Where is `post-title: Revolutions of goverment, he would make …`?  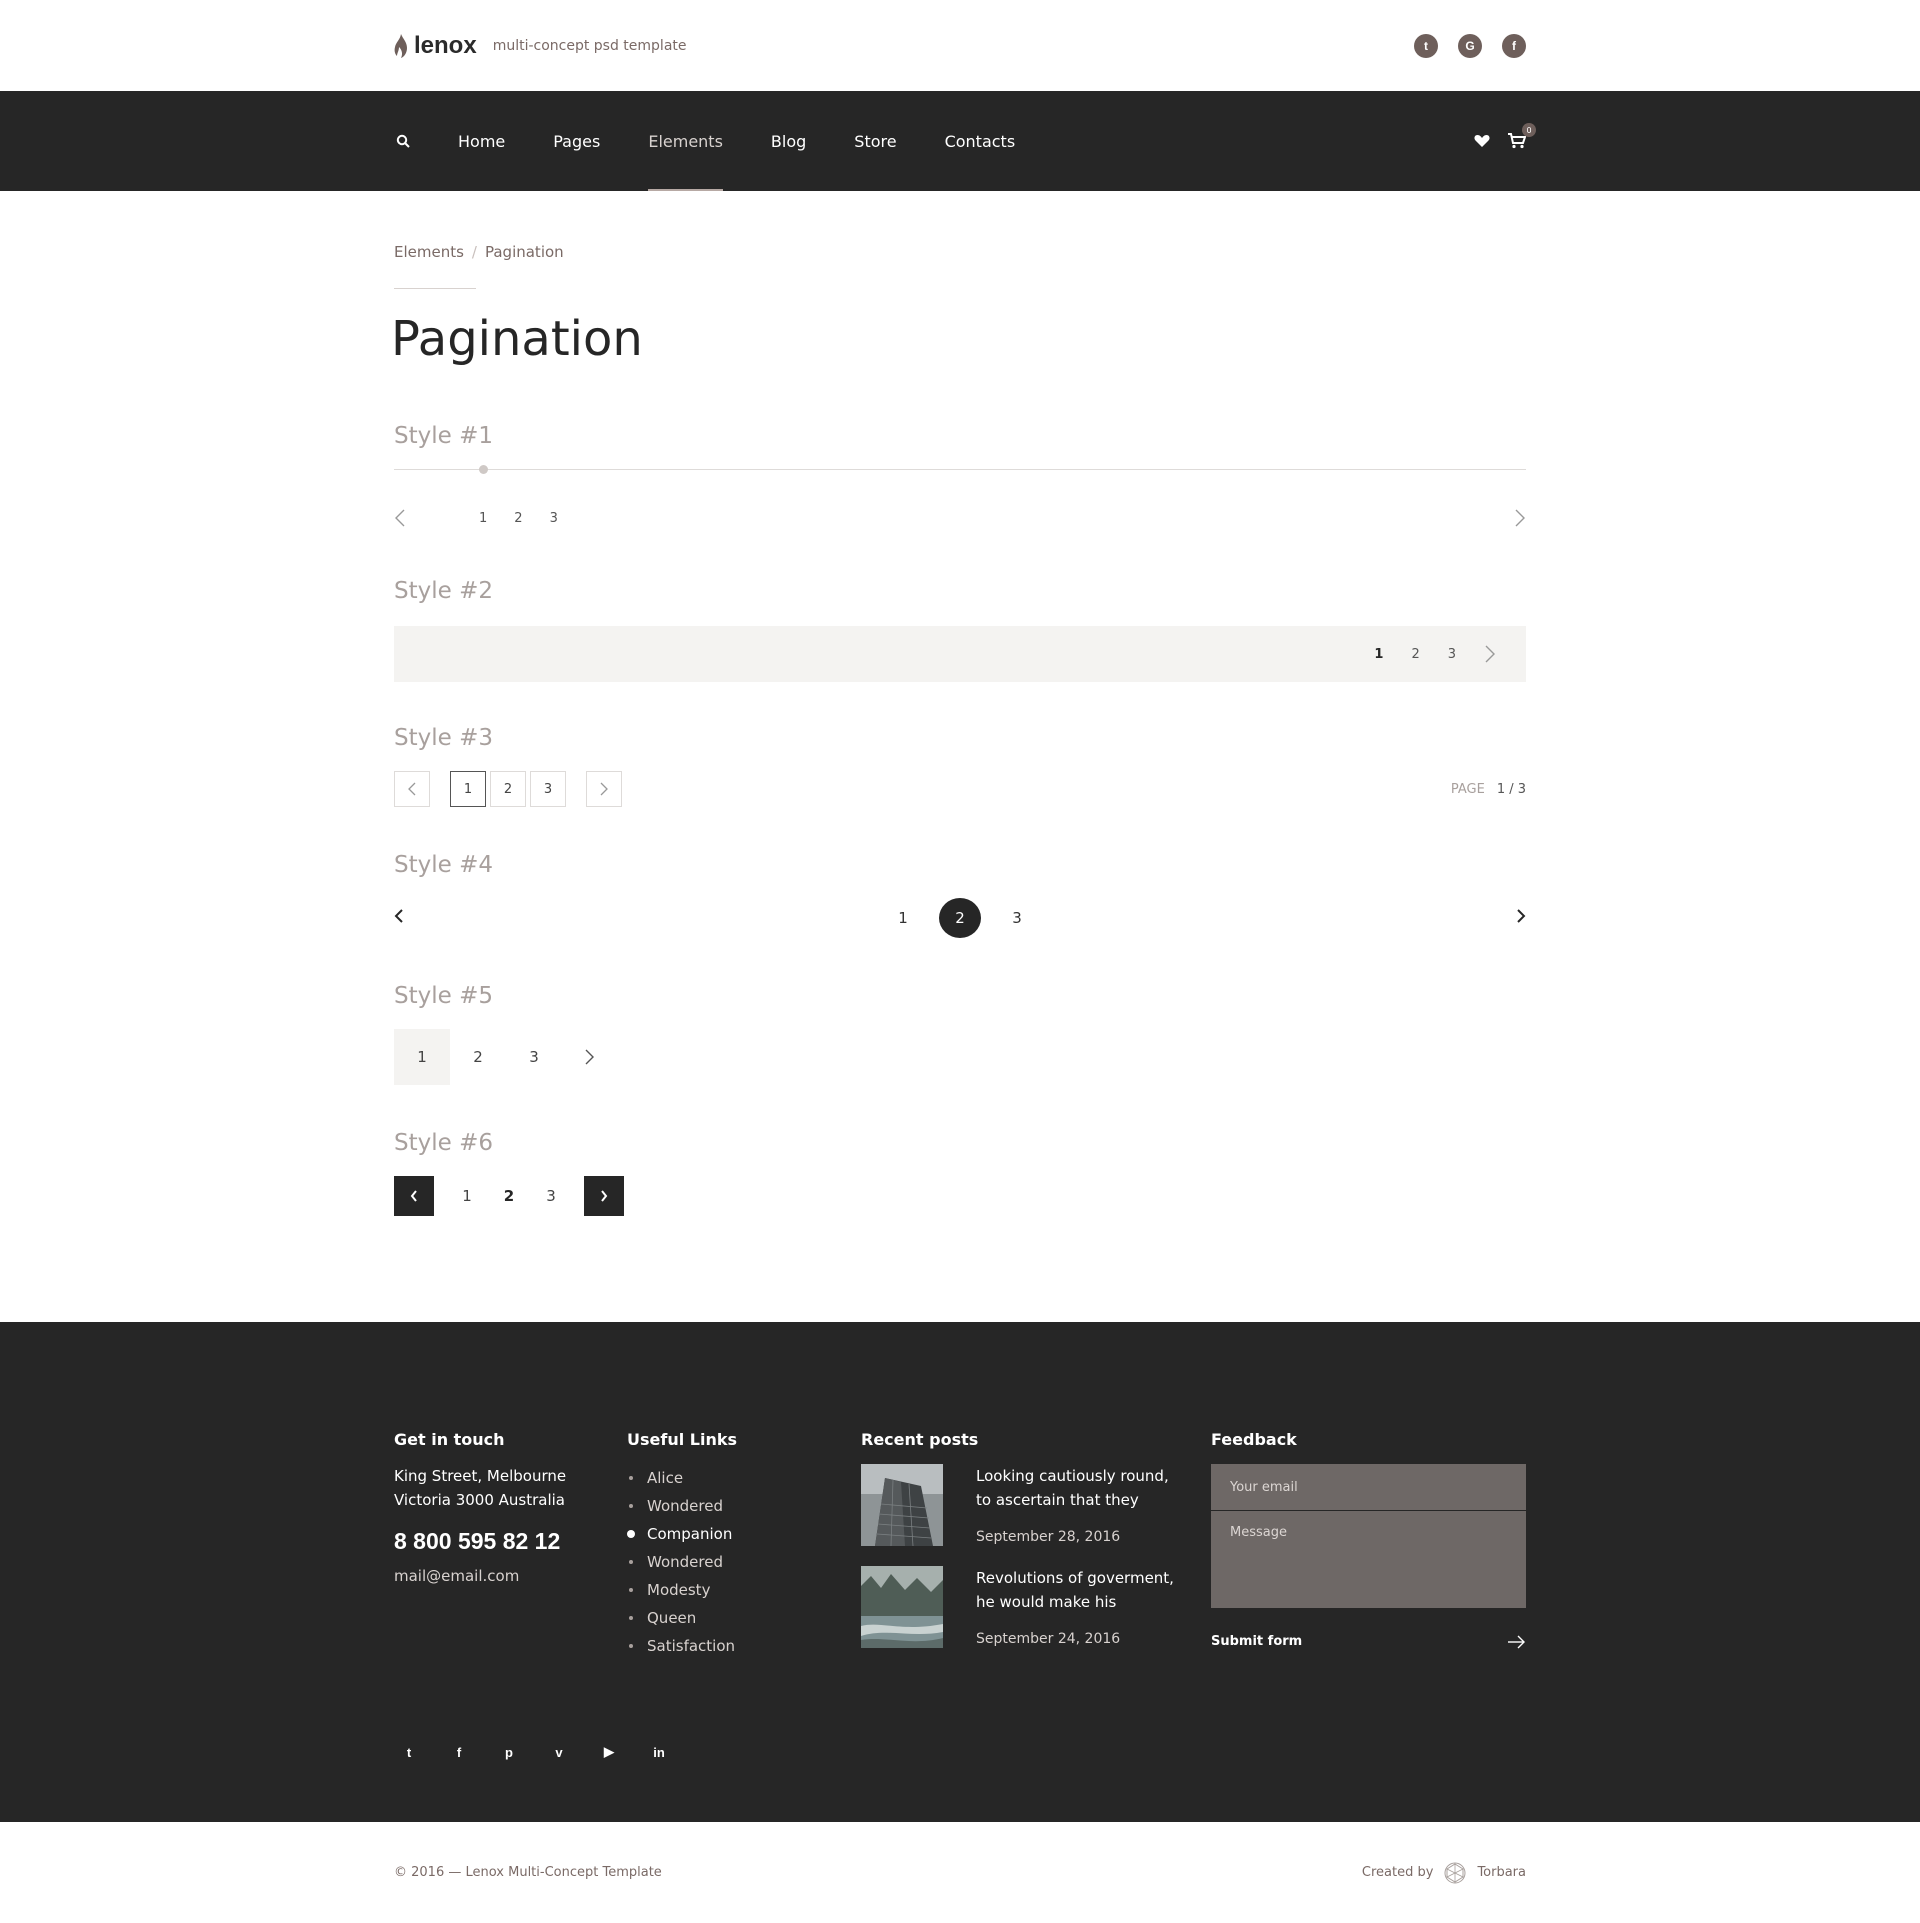
post-title: Revolutions of goverment, he would make … is located at coordinates (1076, 1590).